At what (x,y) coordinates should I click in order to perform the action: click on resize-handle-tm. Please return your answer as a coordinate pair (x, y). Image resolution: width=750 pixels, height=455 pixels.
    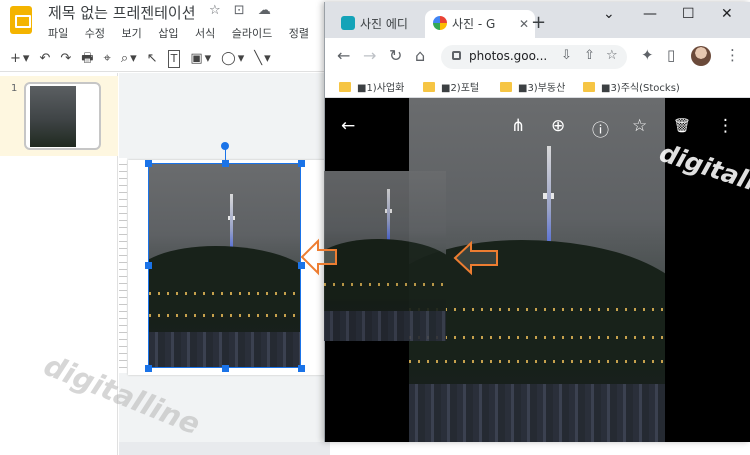
    Looking at the image, I should click on (225, 163).